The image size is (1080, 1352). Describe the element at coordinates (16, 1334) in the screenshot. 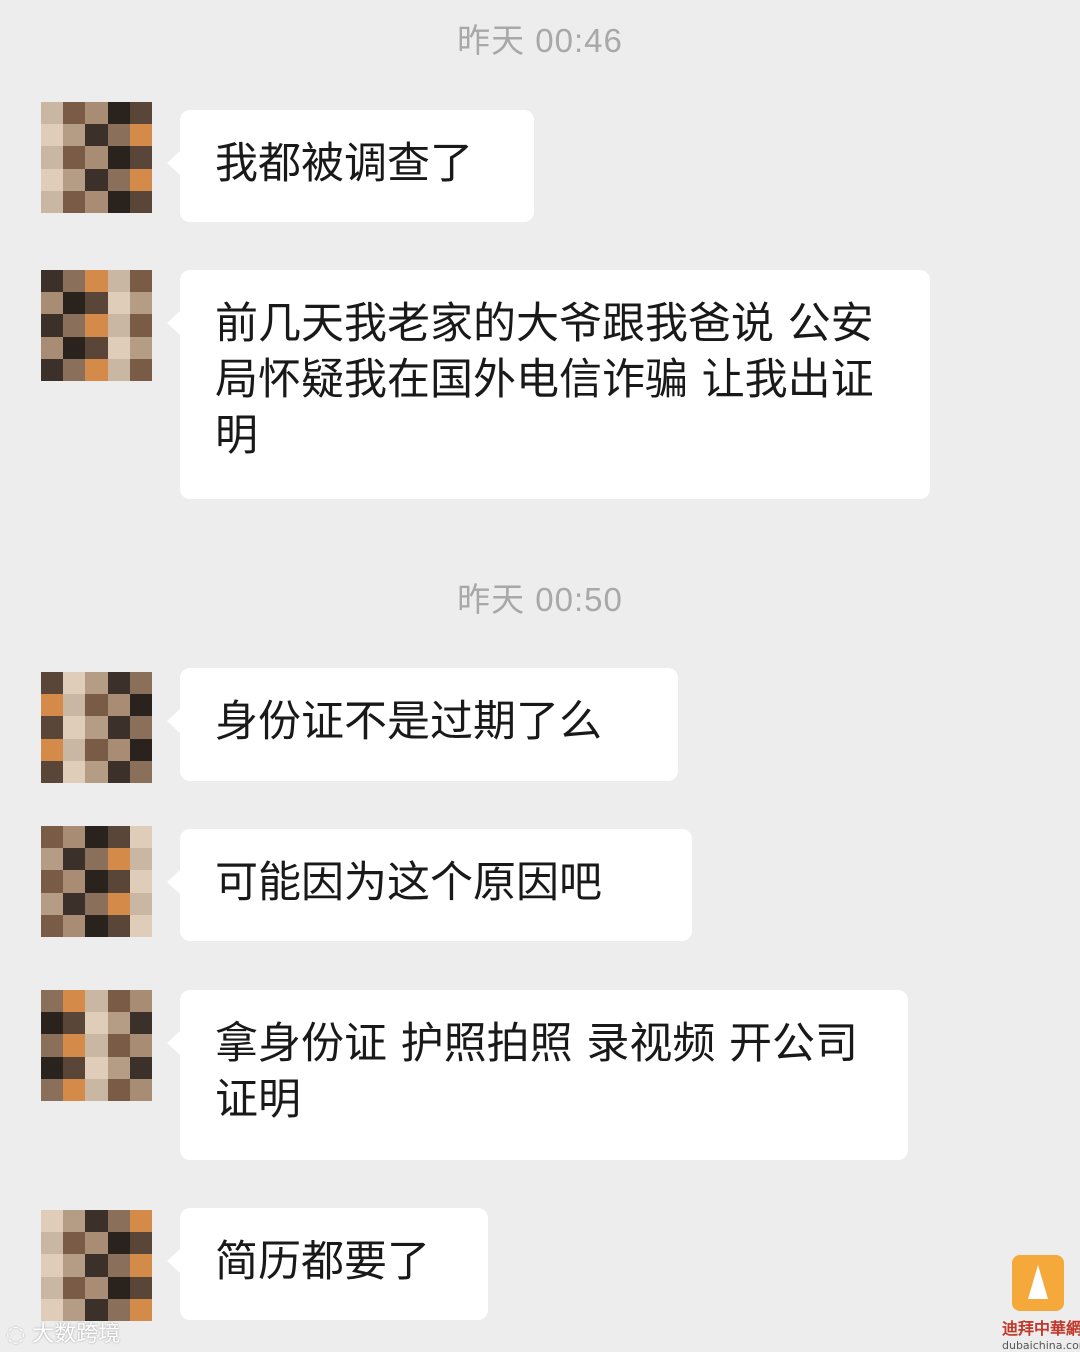

I see `weibo-icon: ◌` at that location.